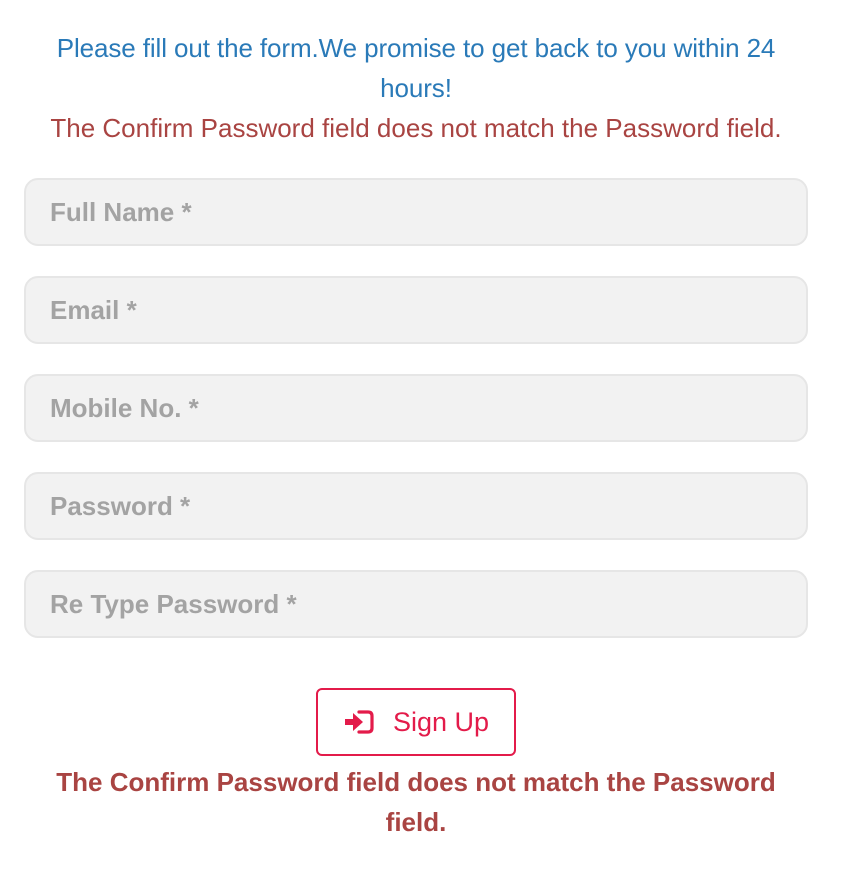 The height and width of the screenshot is (890, 858). I want to click on full-name-field-wrapper, so click(416, 212).